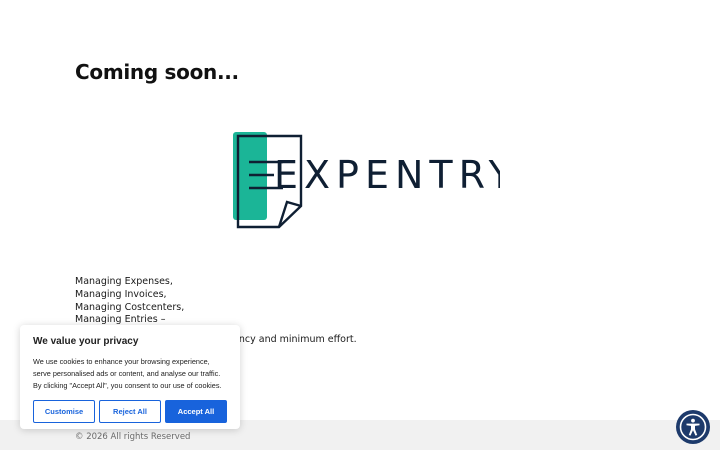  What do you see at coordinates (196, 411) in the screenshot?
I see `accept-all-button: Accept All` at bounding box center [196, 411].